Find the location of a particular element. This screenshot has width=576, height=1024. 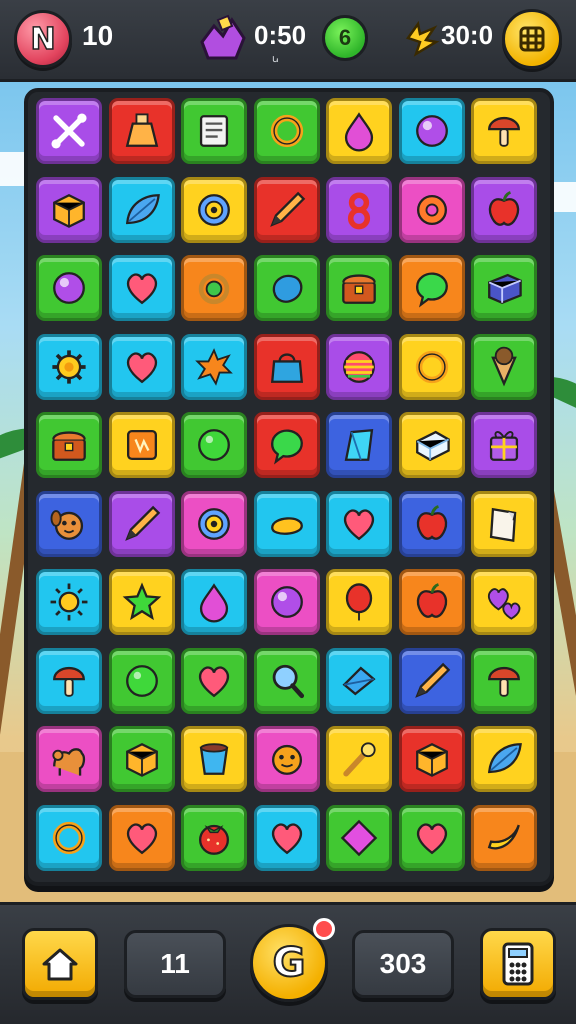

cup-icon is located at coordinates (214, 759).